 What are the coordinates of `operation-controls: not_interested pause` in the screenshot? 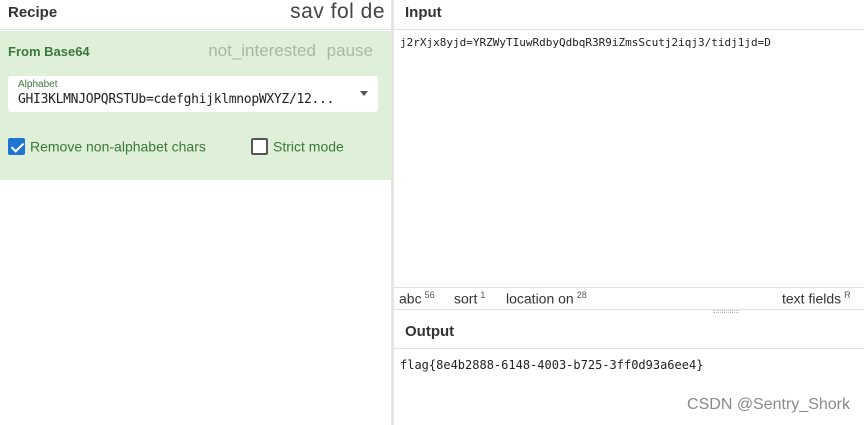 It's located at (287, 51).